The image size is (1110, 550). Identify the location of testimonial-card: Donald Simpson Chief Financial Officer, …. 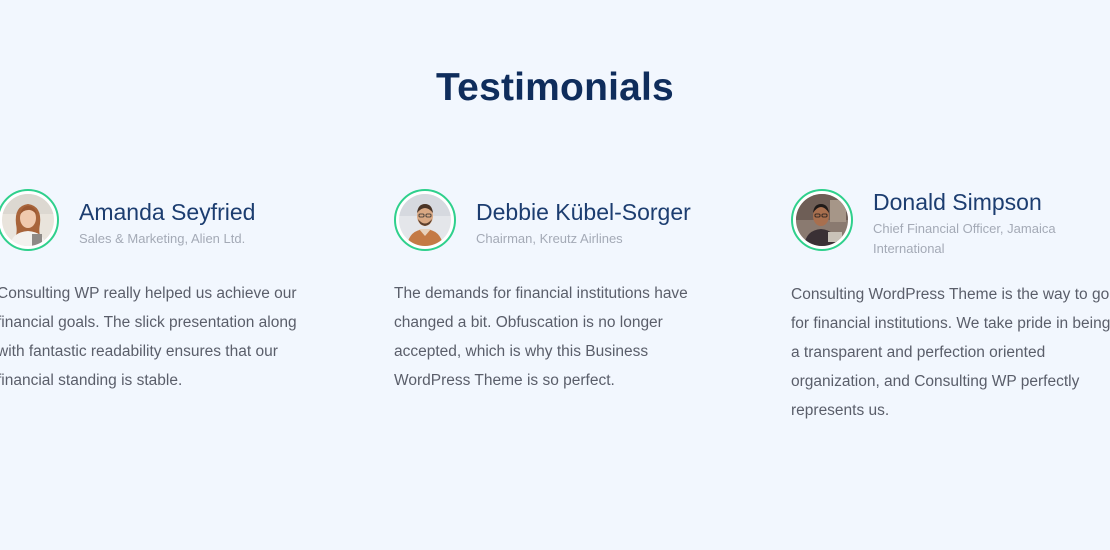
(950, 306).